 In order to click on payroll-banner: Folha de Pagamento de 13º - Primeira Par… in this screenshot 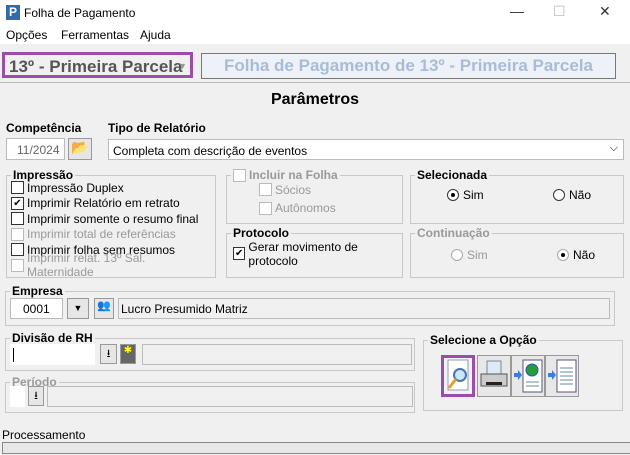, I will do `click(408, 66)`.